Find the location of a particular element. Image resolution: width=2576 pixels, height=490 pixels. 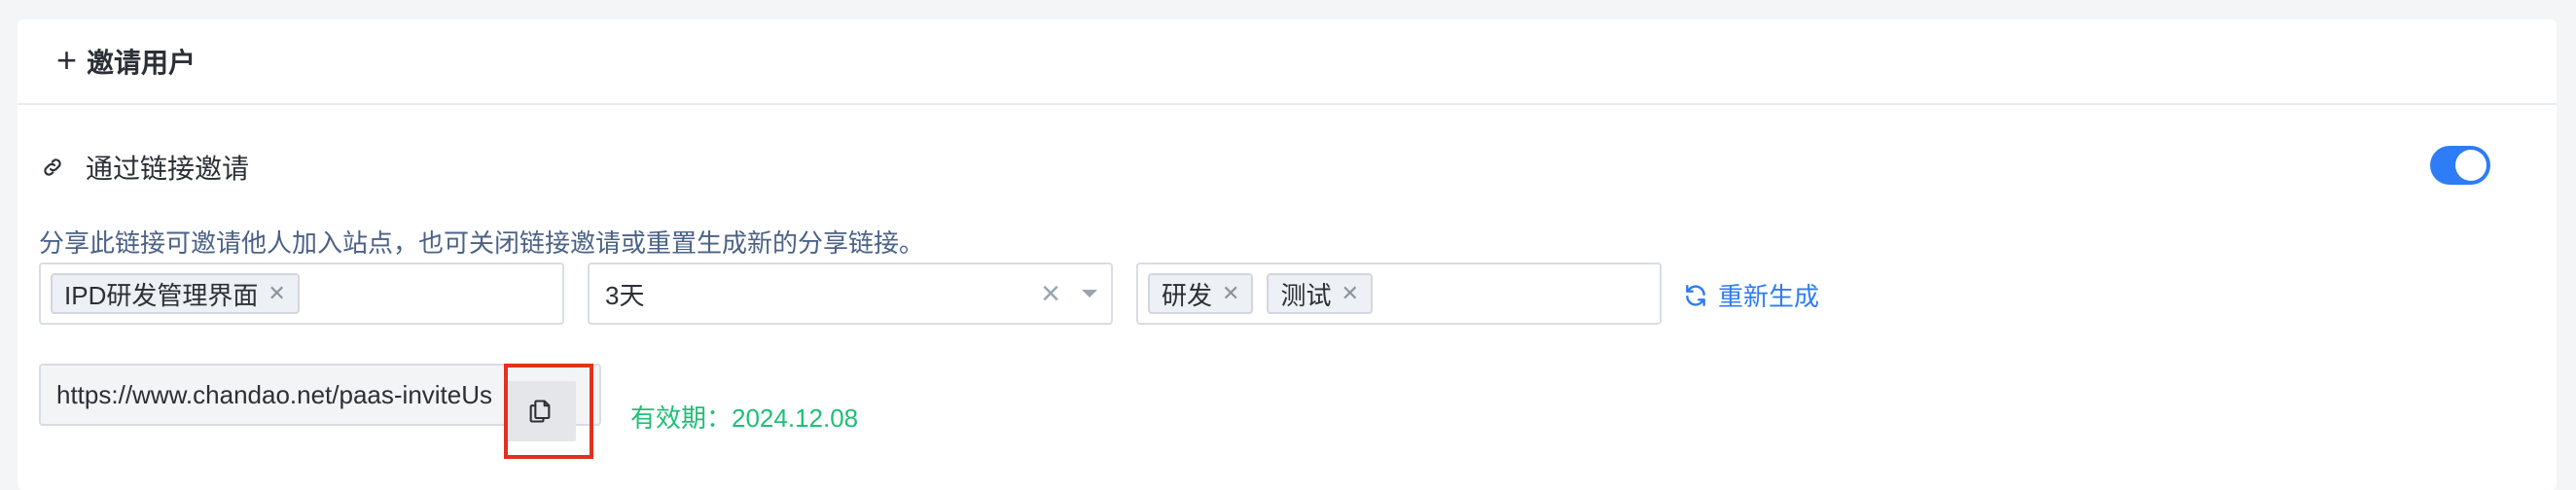

link-invite-title: 通过链接邀请 is located at coordinates (145, 167).